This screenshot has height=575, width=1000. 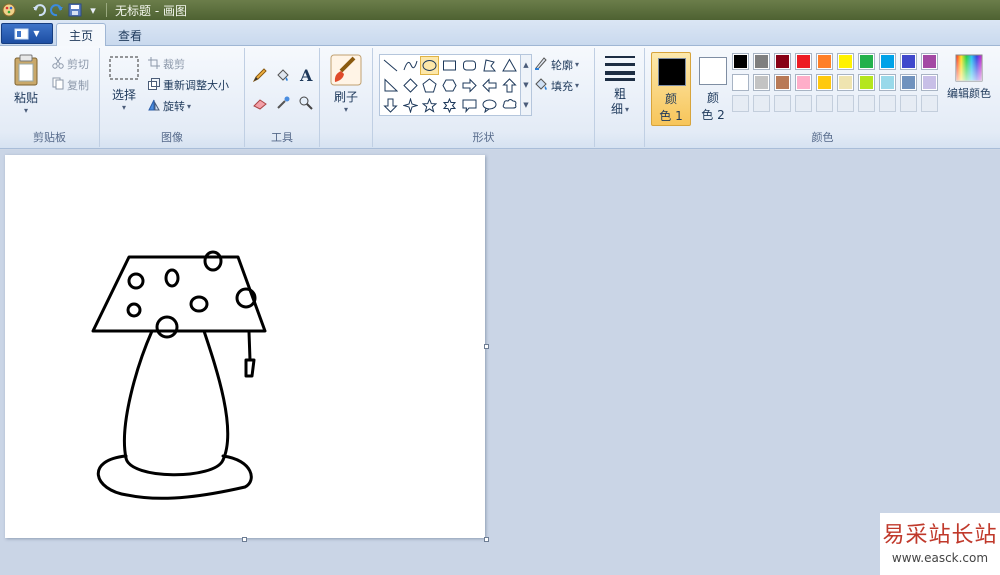 What do you see at coordinates (305, 74) in the screenshot?
I see `text-tool-icon: A` at bounding box center [305, 74].